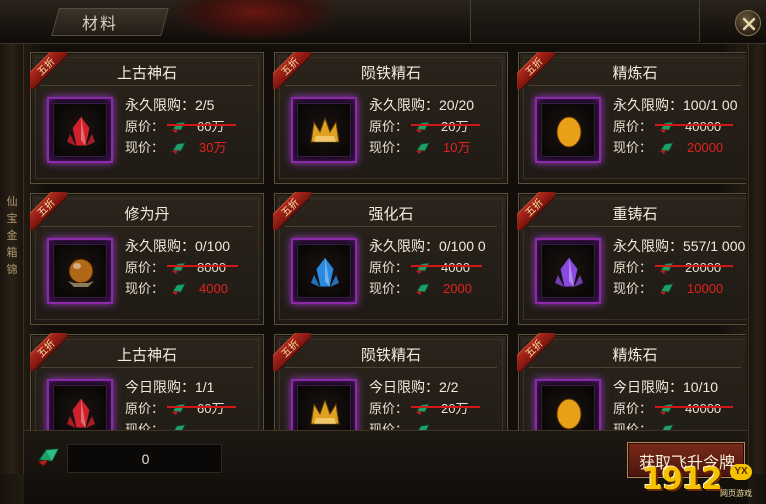 The height and width of the screenshot is (504, 766). Describe the element at coordinates (192, 288) in the screenshot. I see `current-price-row: 现价： 4000` at that location.